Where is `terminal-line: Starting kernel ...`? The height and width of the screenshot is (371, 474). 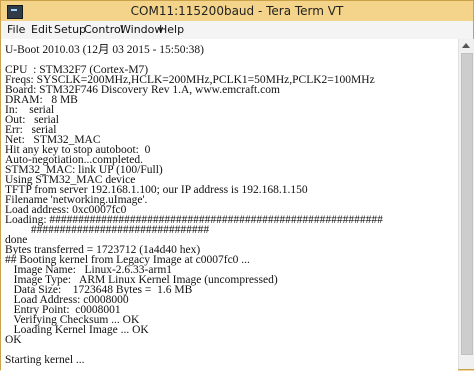 terminal-line: Starting kernel ... is located at coordinates (45, 360).